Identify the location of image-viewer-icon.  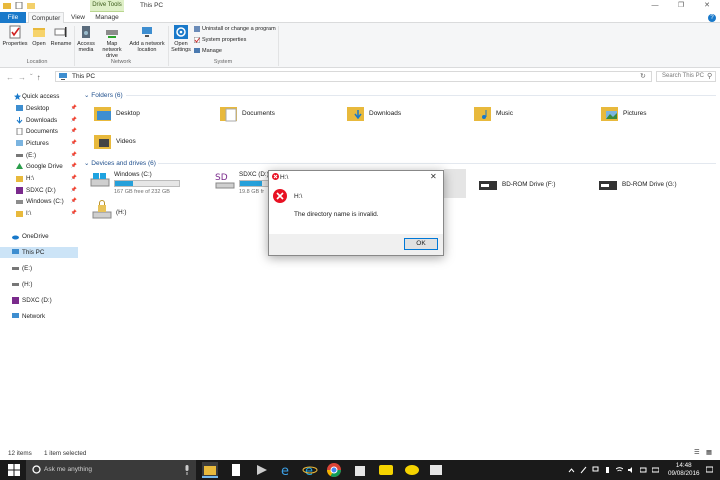
(436, 470).